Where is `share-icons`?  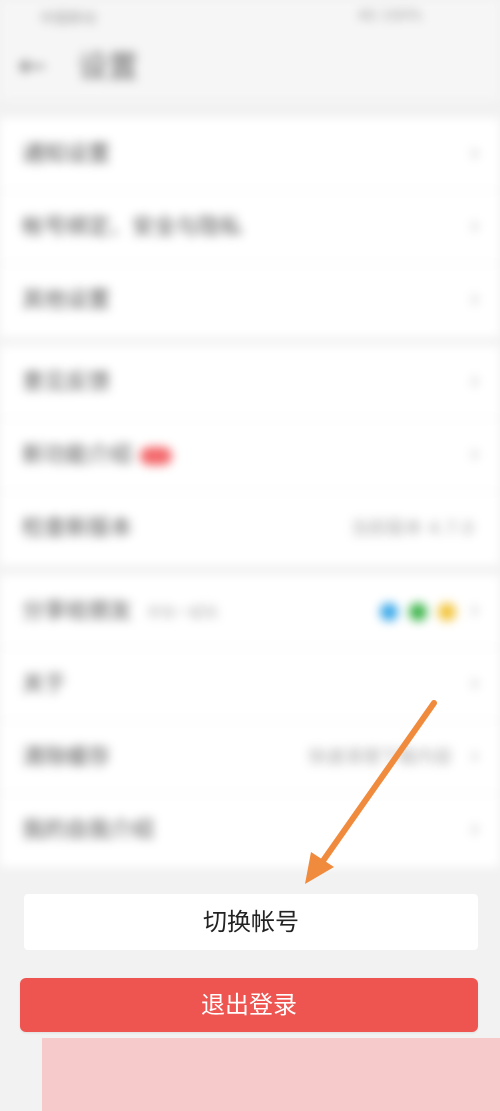
share-icons is located at coordinates (415, 614).